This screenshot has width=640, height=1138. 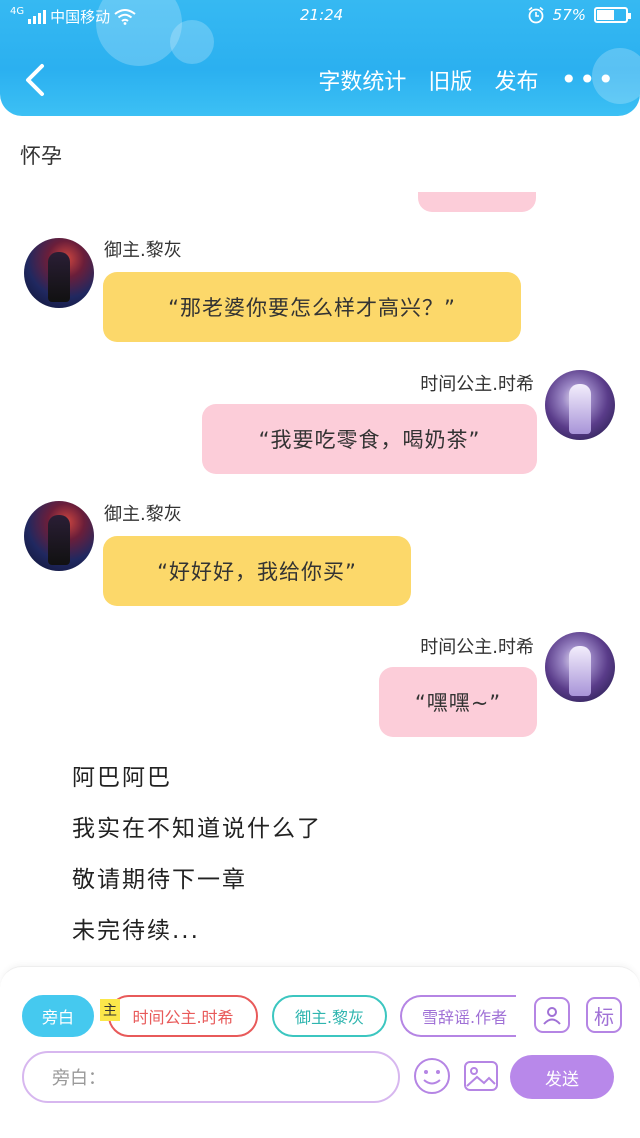 I want to click on message-input: 旁白：, so click(x=211, y=1077).